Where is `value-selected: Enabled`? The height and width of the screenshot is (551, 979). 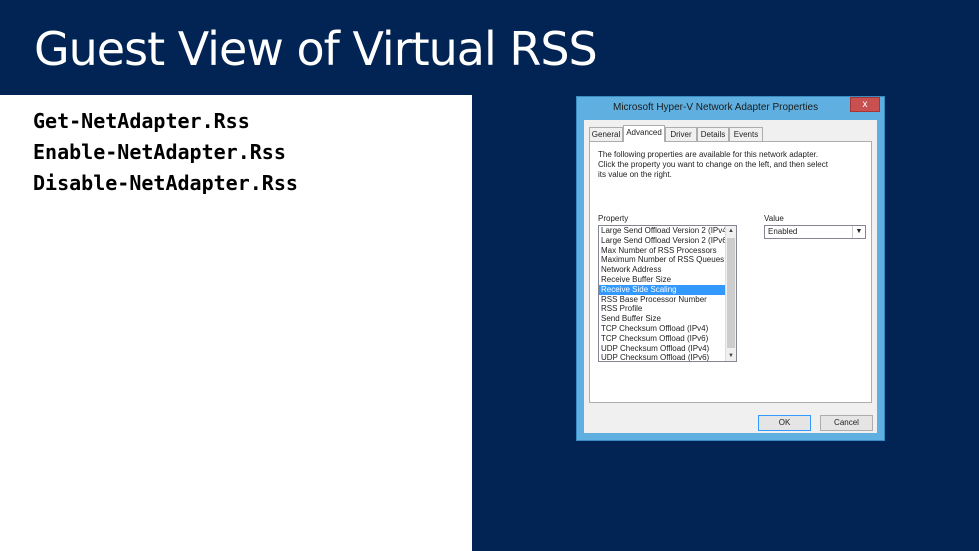 value-selected: Enabled is located at coordinates (783, 231).